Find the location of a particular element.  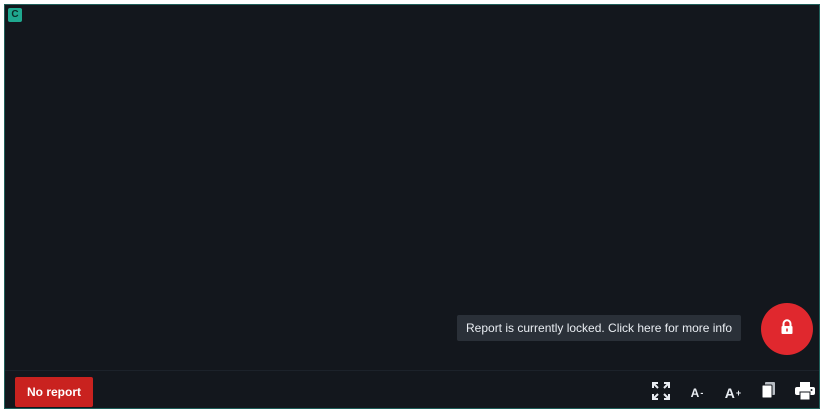

print-icon is located at coordinates (805, 393).